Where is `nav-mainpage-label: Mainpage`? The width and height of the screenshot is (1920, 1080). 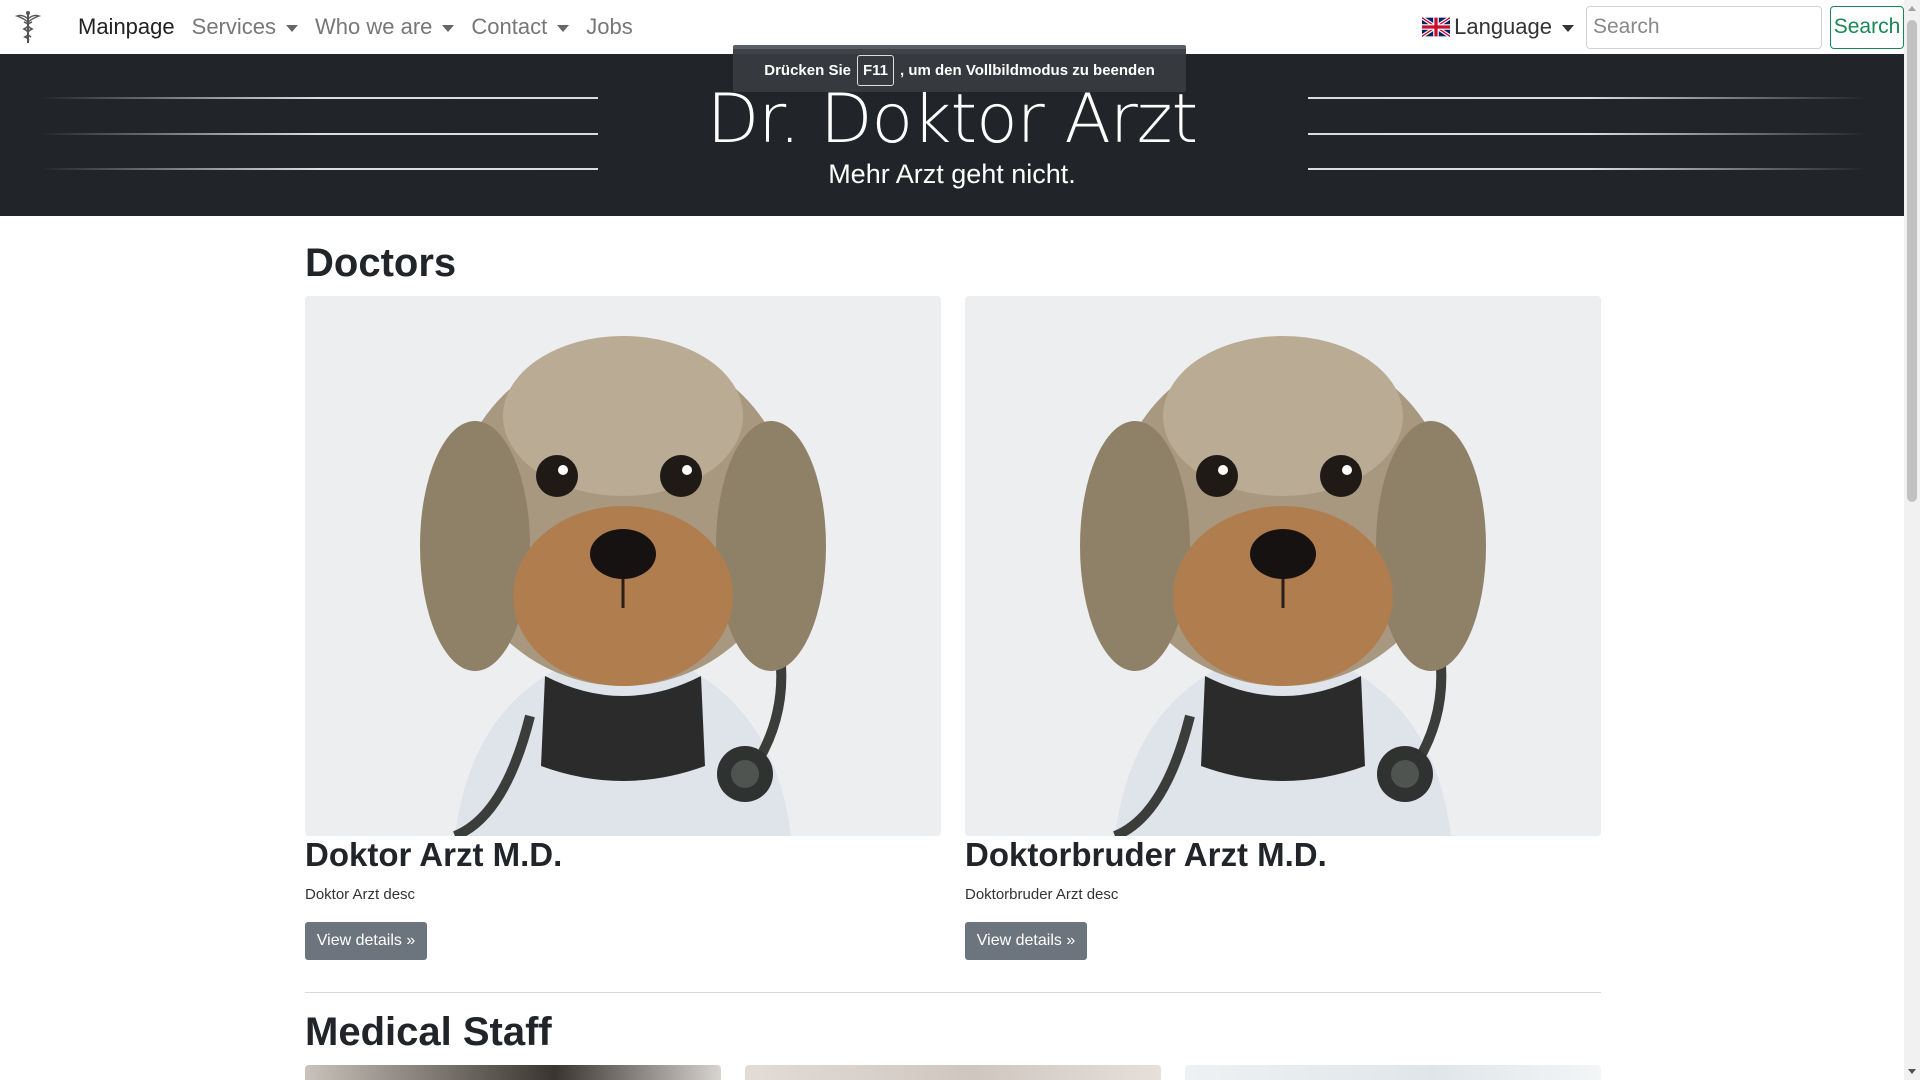
nav-mainpage-label: Mainpage is located at coordinates (126, 26).